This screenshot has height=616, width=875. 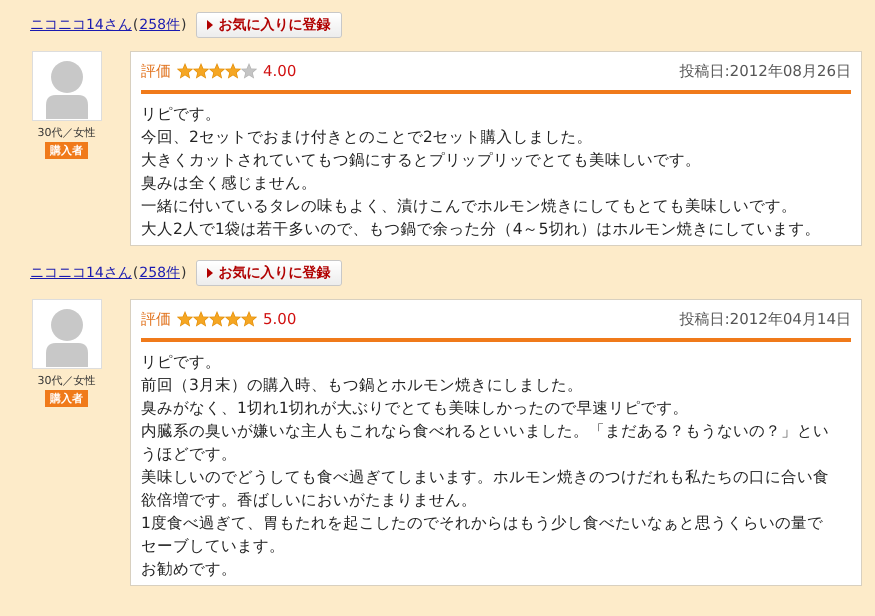 What do you see at coordinates (362, 385) in the screenshot?
I see `review-text: 前回（3月末）の購入時、もつ鍋とホルモン焼きにしました。` at bounding box center [362, 385].